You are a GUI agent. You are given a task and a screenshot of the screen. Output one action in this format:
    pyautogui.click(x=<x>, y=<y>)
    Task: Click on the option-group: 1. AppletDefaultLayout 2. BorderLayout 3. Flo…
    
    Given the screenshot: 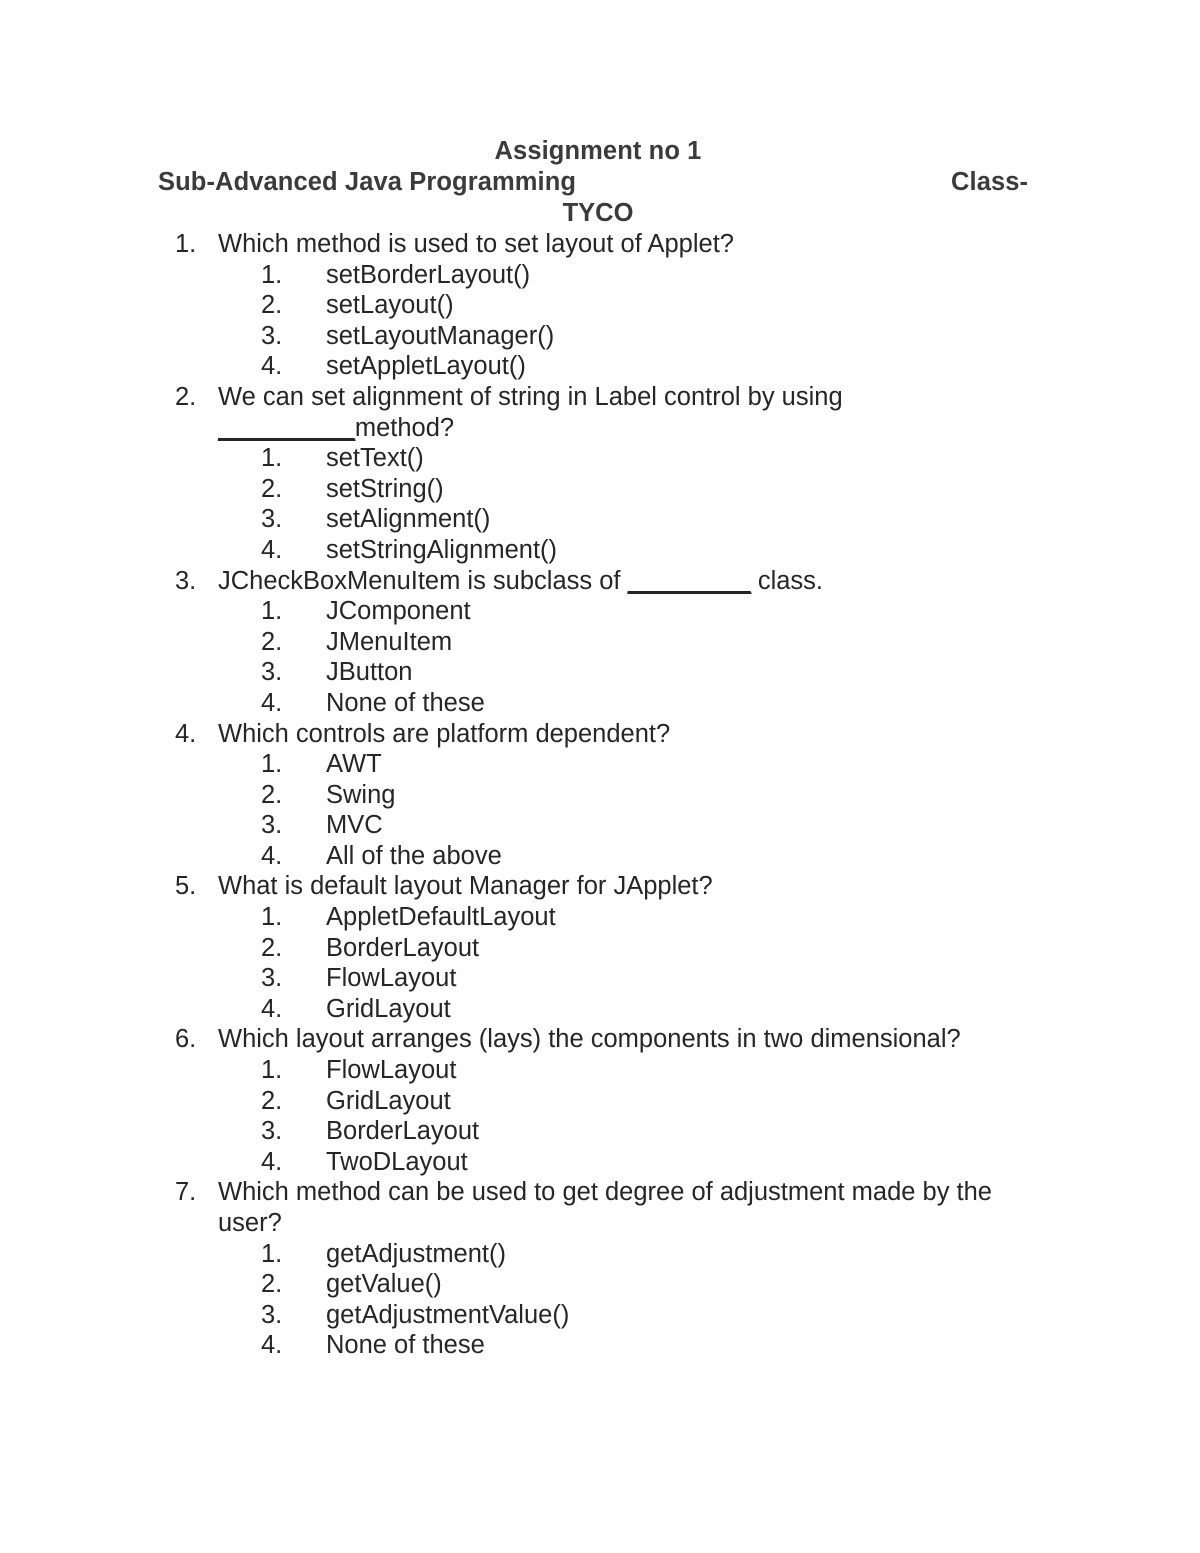 What is the action you would take?
    pyautogui.click(x=634, y=963)
    